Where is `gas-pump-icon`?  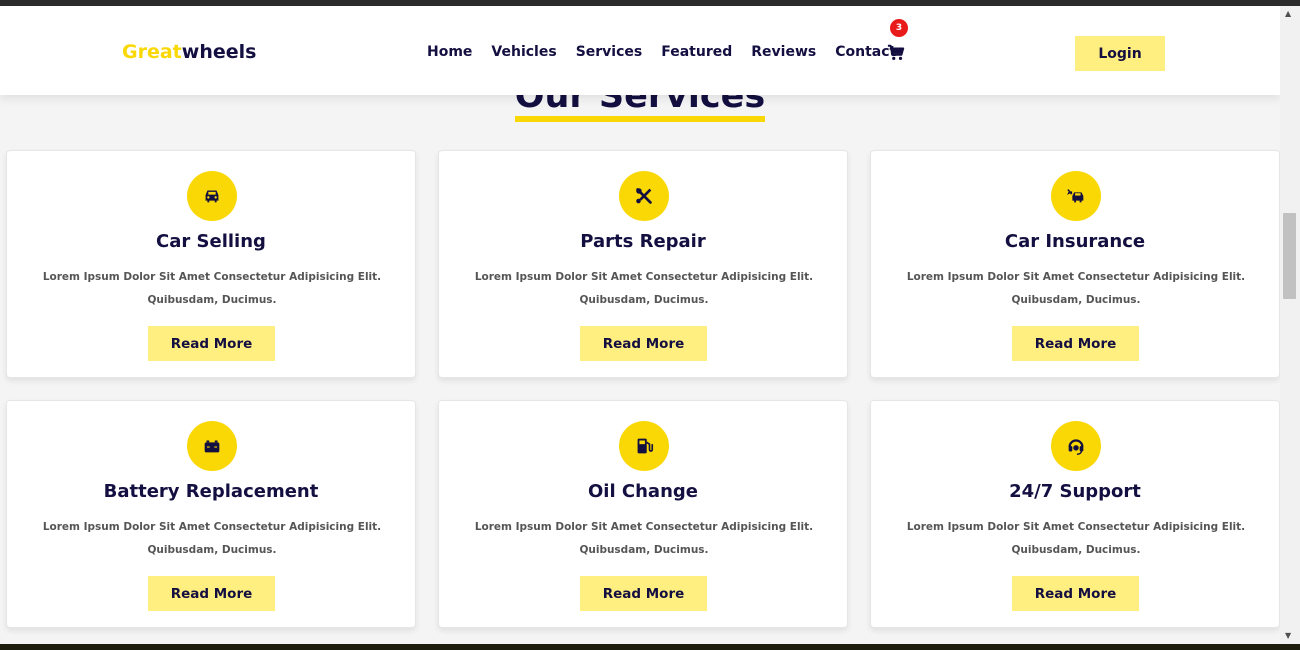
gas-pump-icon is located at coordinates (644, 446).